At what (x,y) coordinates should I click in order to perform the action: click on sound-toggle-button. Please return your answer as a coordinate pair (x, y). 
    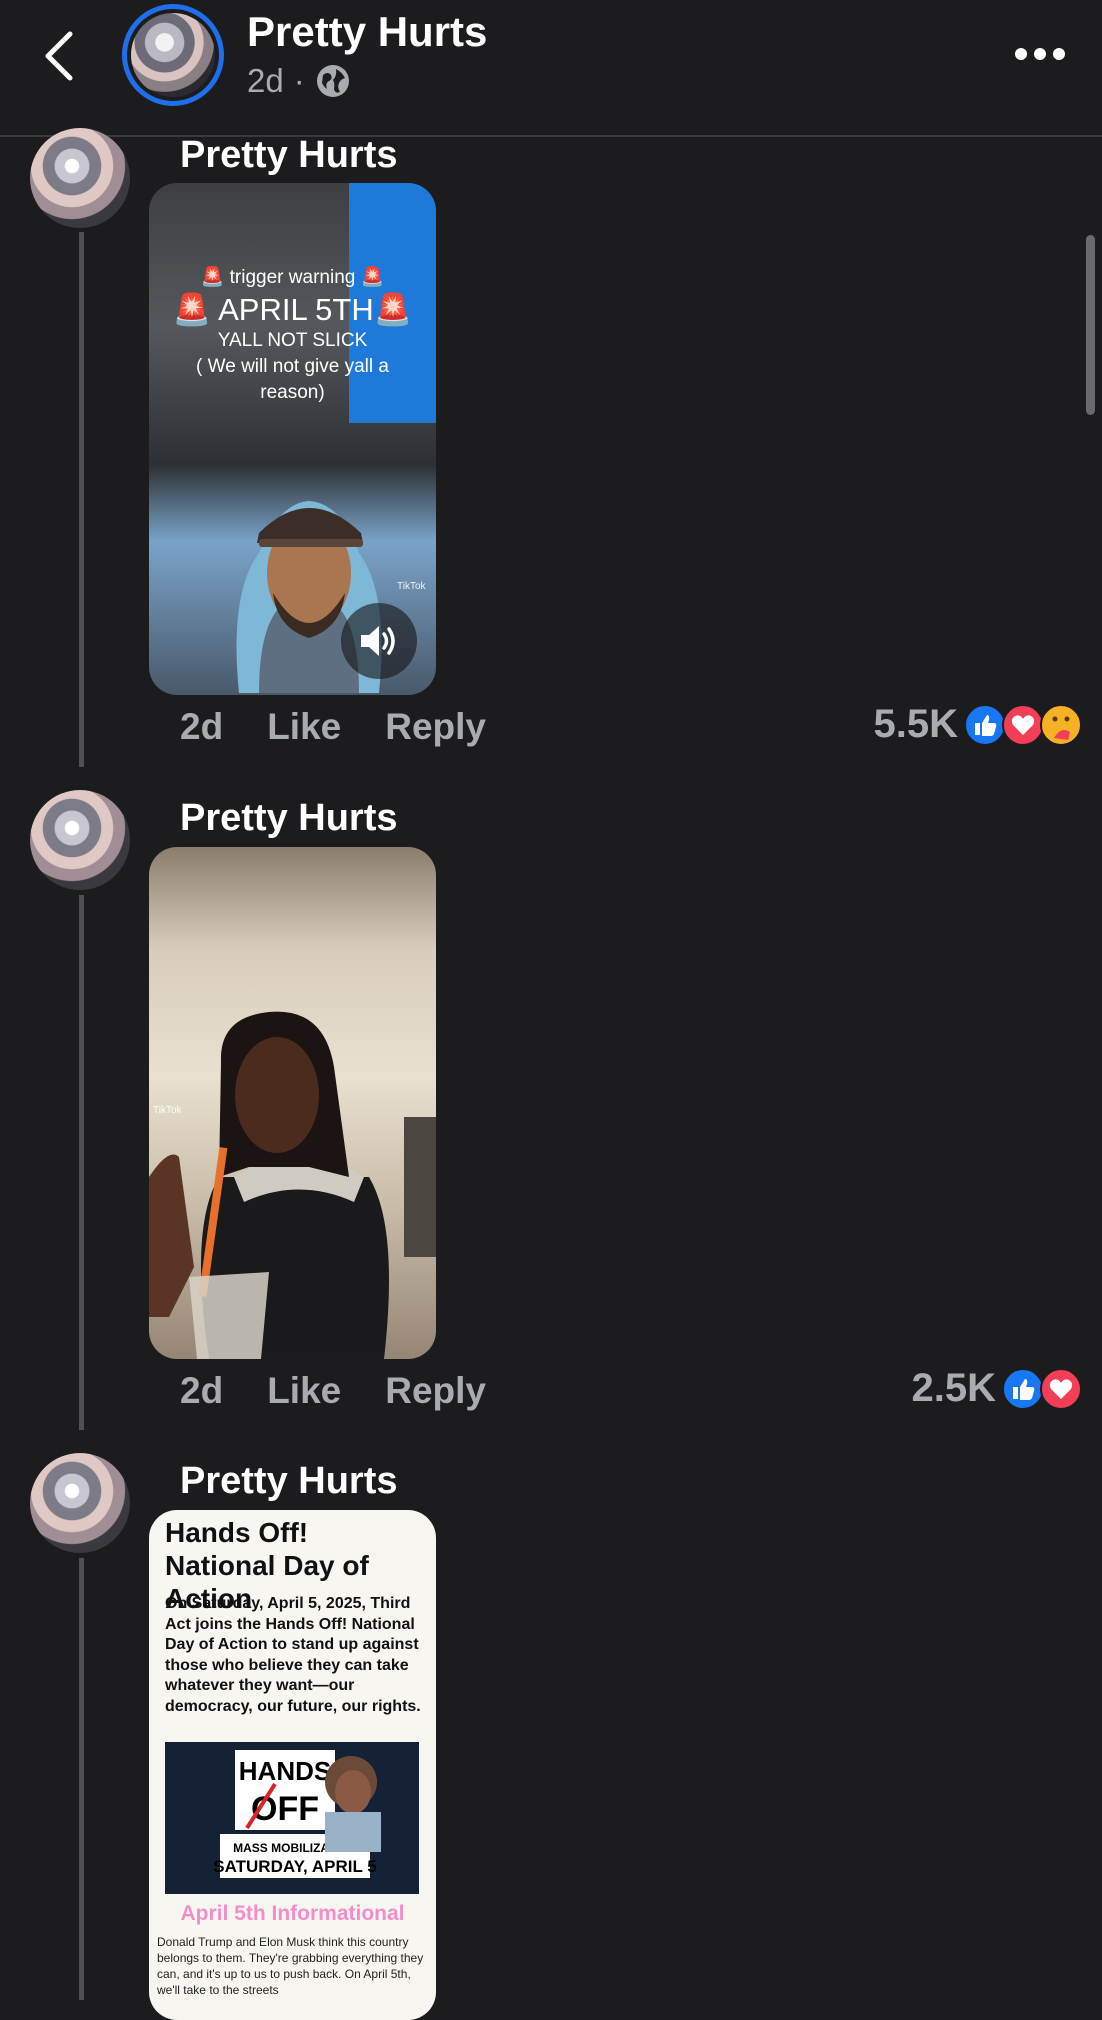
    Looking at the image, I should click on (379, 641).